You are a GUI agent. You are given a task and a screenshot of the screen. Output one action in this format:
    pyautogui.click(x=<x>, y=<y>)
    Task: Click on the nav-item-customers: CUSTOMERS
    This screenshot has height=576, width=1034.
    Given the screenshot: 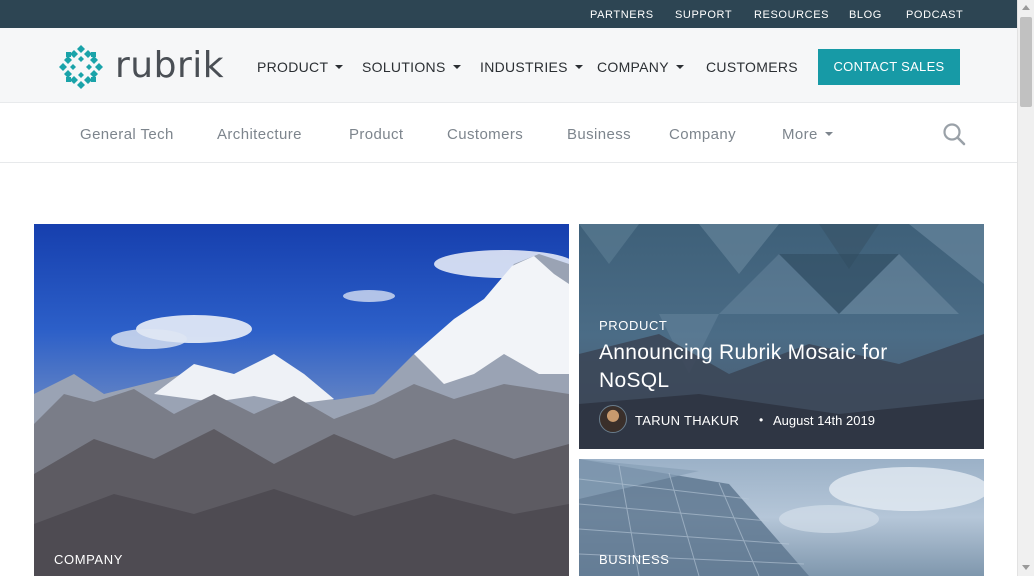 What is the action you would take?
    pyautogui.click(x=752, y=67)
    